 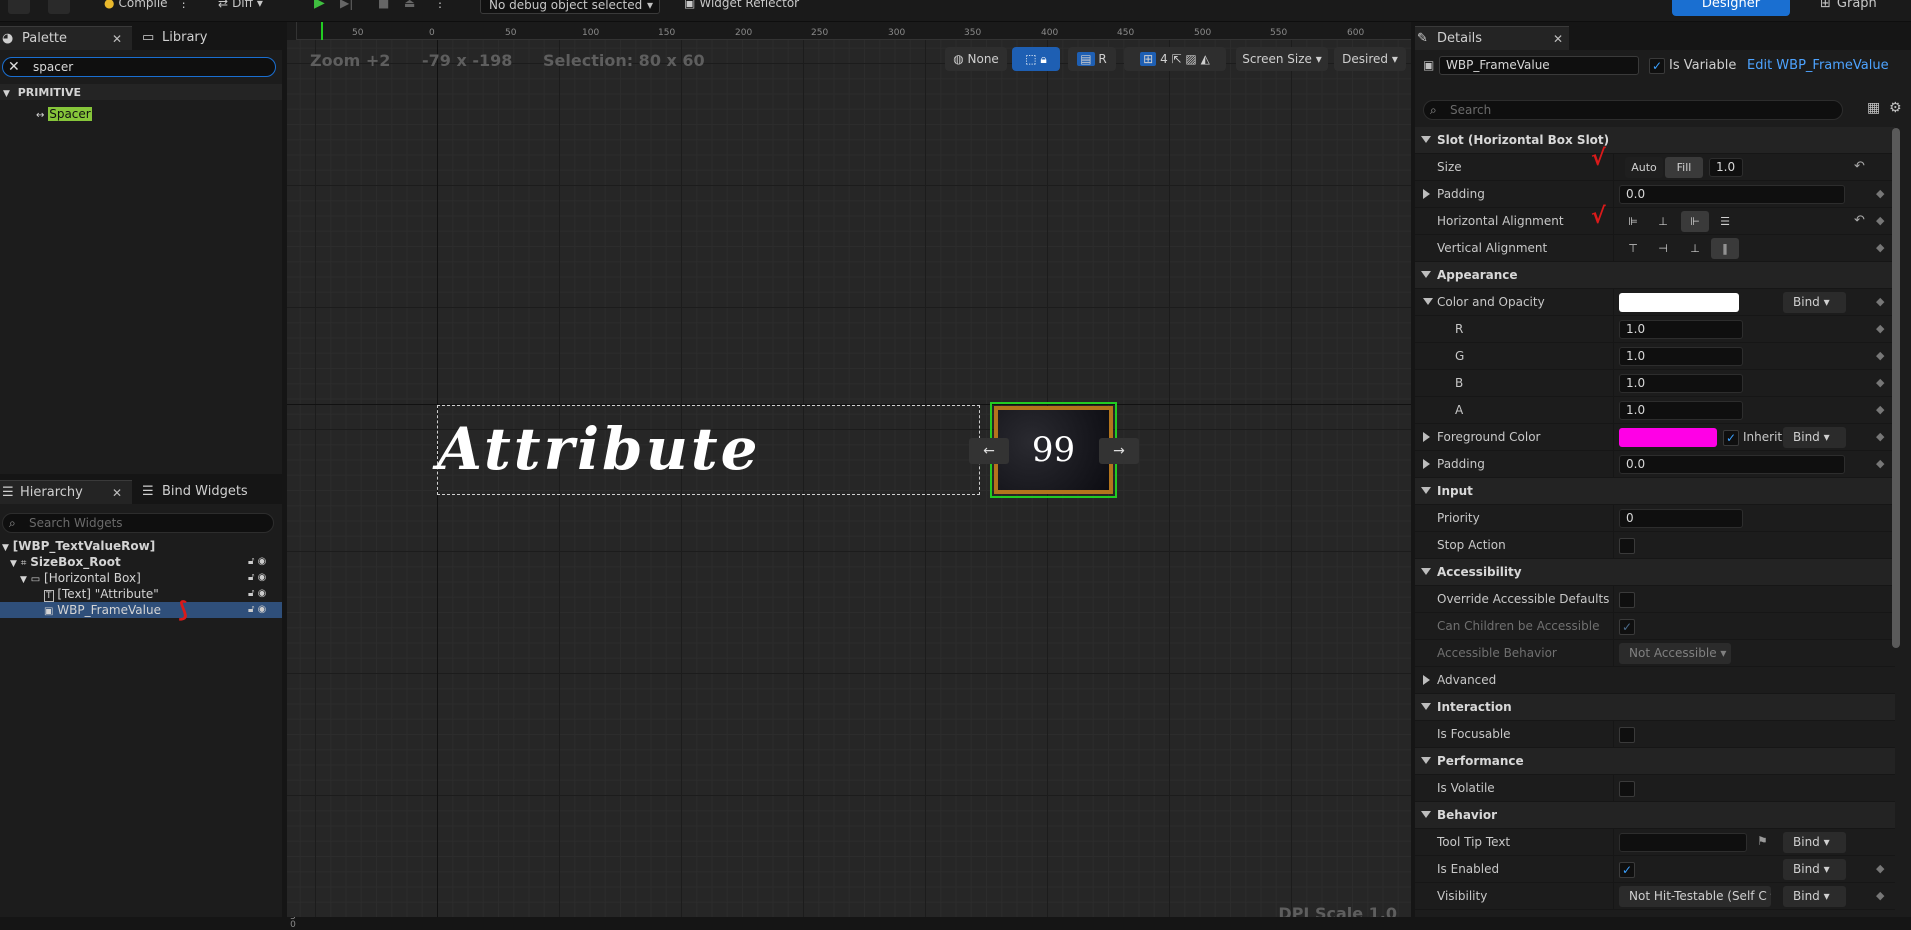 I want to click on stop-action-checkbox, so click(x=1627, y=546).